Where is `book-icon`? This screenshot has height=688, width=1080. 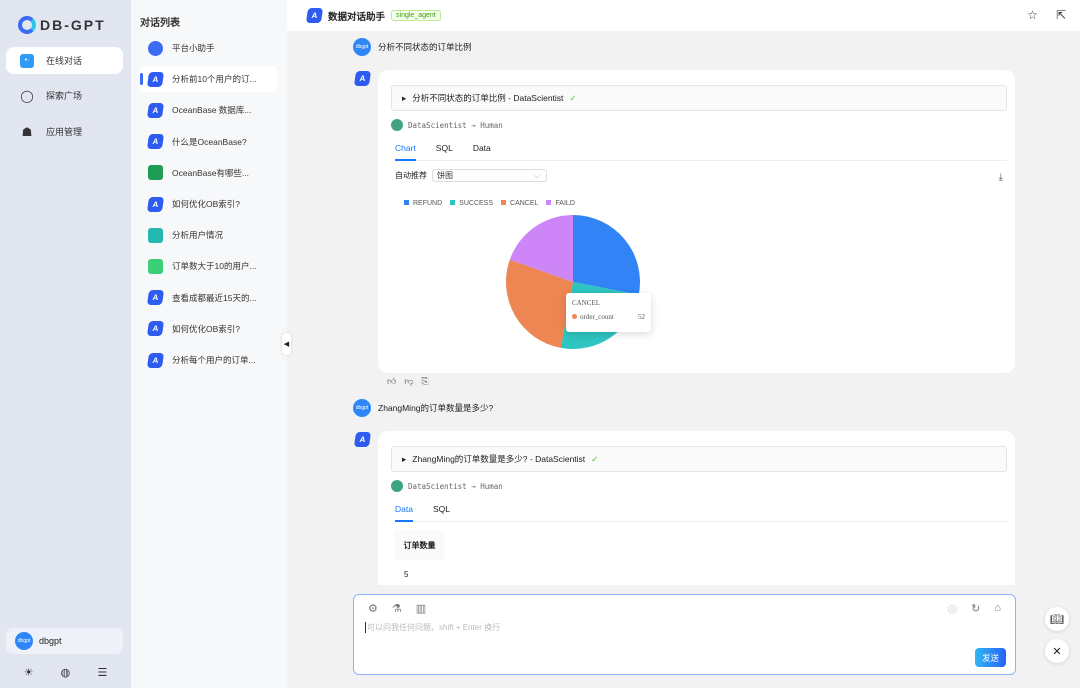
book-icon is located at coordinates (155, 173).